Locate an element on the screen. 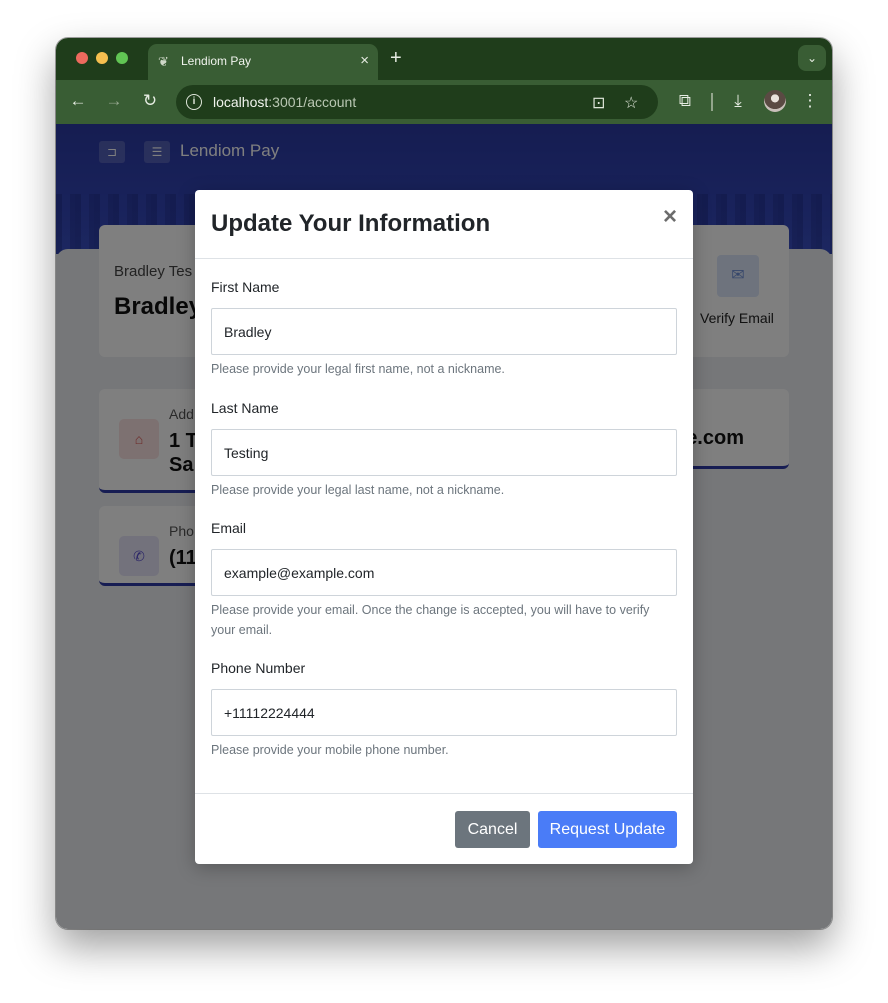 The width and height of the screenshot is (888, 1003). install-app-icon: ⊡ is located at coordinates (598, 103).